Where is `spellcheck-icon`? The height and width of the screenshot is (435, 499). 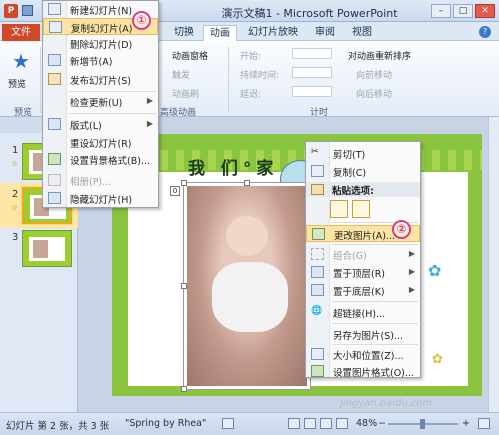 spellcheck-icon is located at coordinates (228, 423).